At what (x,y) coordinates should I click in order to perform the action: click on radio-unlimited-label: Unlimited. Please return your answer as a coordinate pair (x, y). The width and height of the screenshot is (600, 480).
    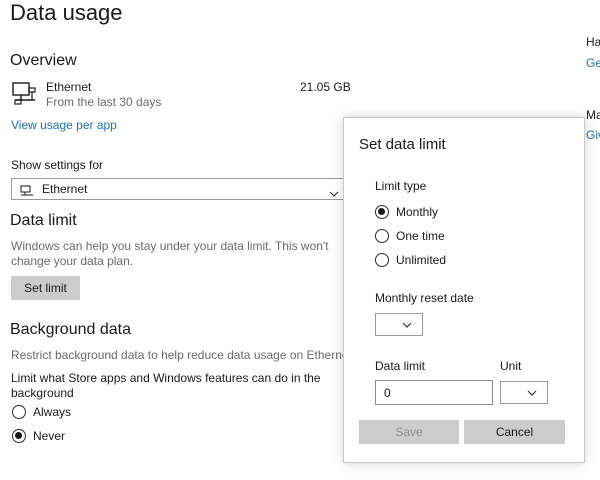
    Looking at the image, I should click on (421, 260).